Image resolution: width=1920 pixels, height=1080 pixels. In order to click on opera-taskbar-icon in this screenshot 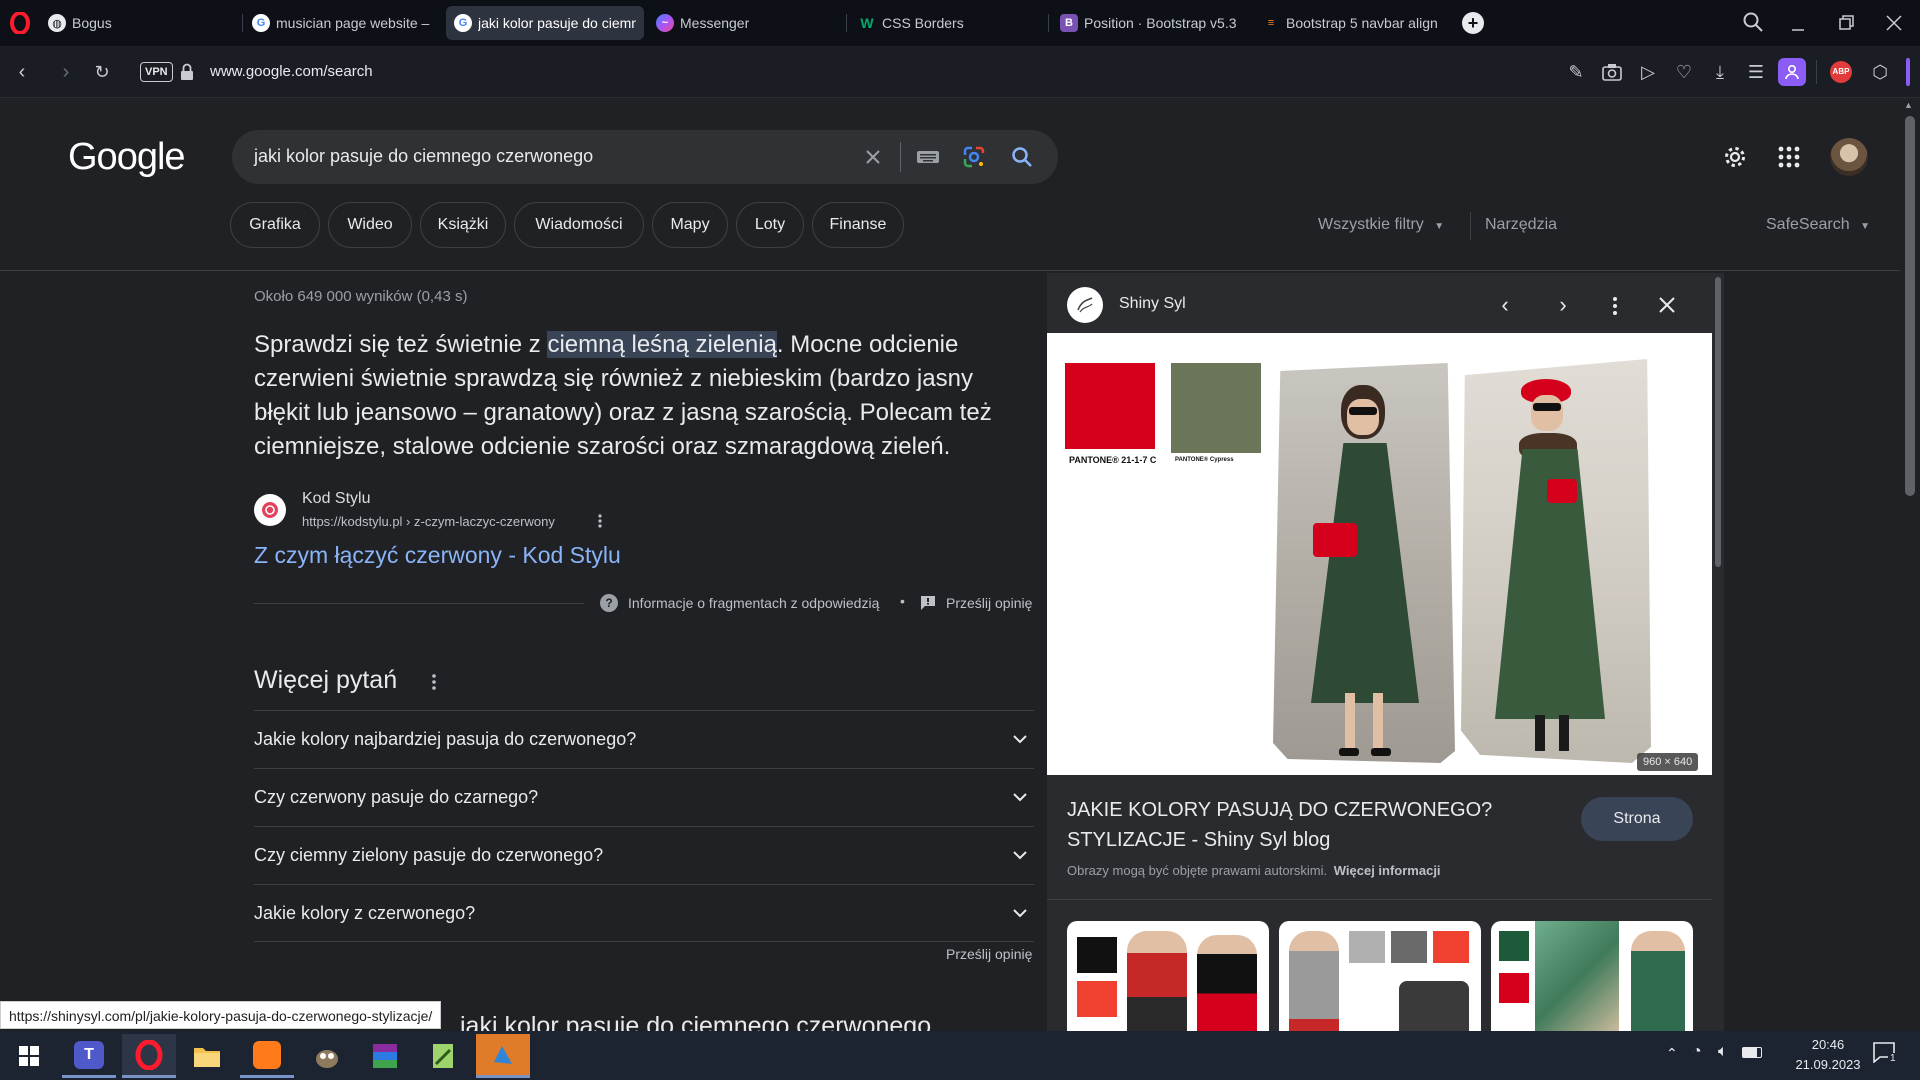, I will do `click(149, 1056)`.